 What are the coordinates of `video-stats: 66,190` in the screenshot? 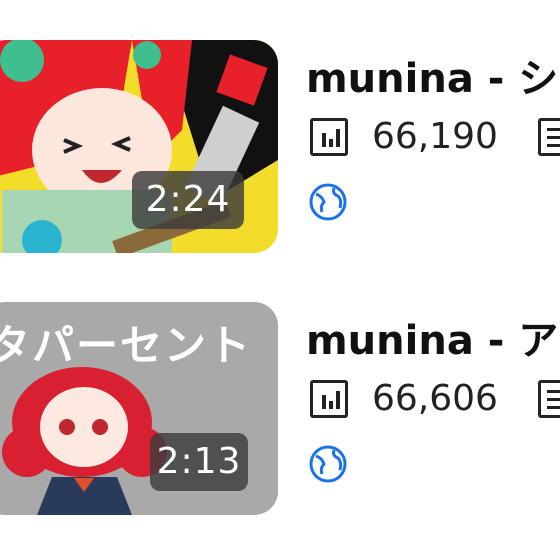 It's located at (435, 140).